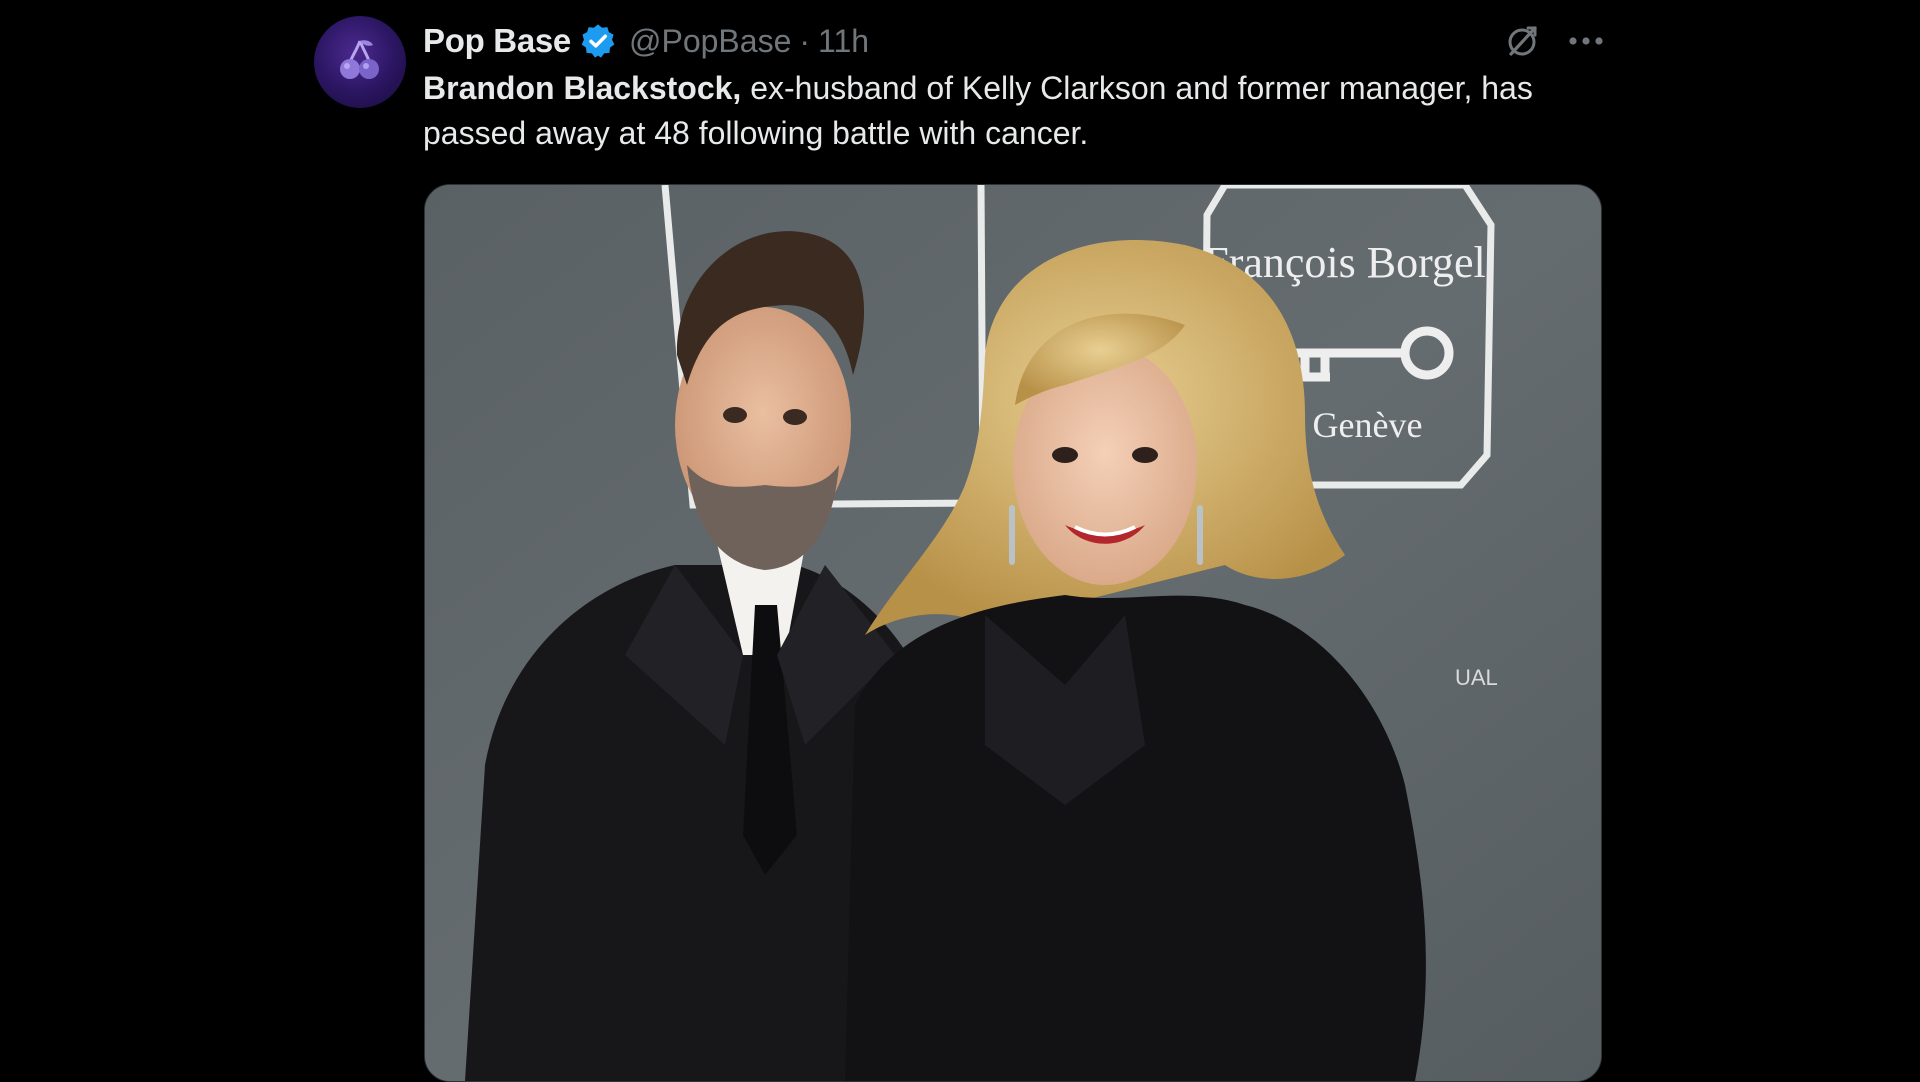 The image size is (1920, 1082). Describe the element at coordinates (1476, 677) in the screenshot. I see `backdrop-partial-text-1: UAL` at that location.